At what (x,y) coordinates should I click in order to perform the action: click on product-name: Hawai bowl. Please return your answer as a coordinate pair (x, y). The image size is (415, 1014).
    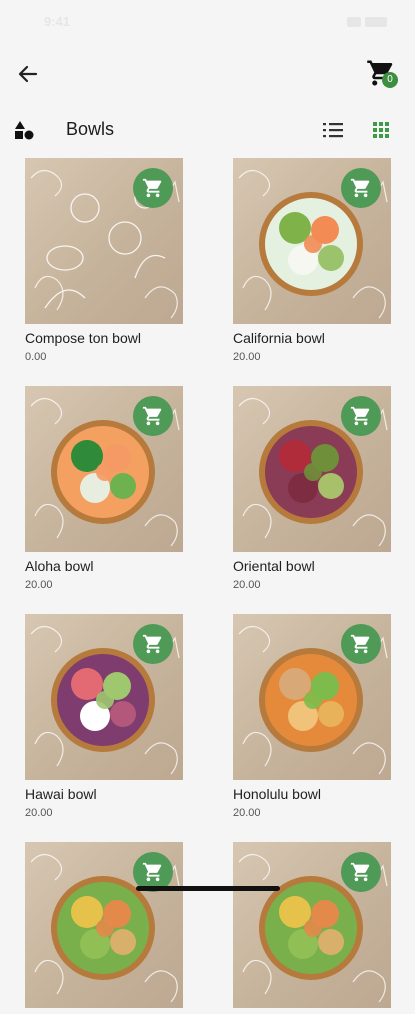
    Looking at the image, I should click on (61, 794).